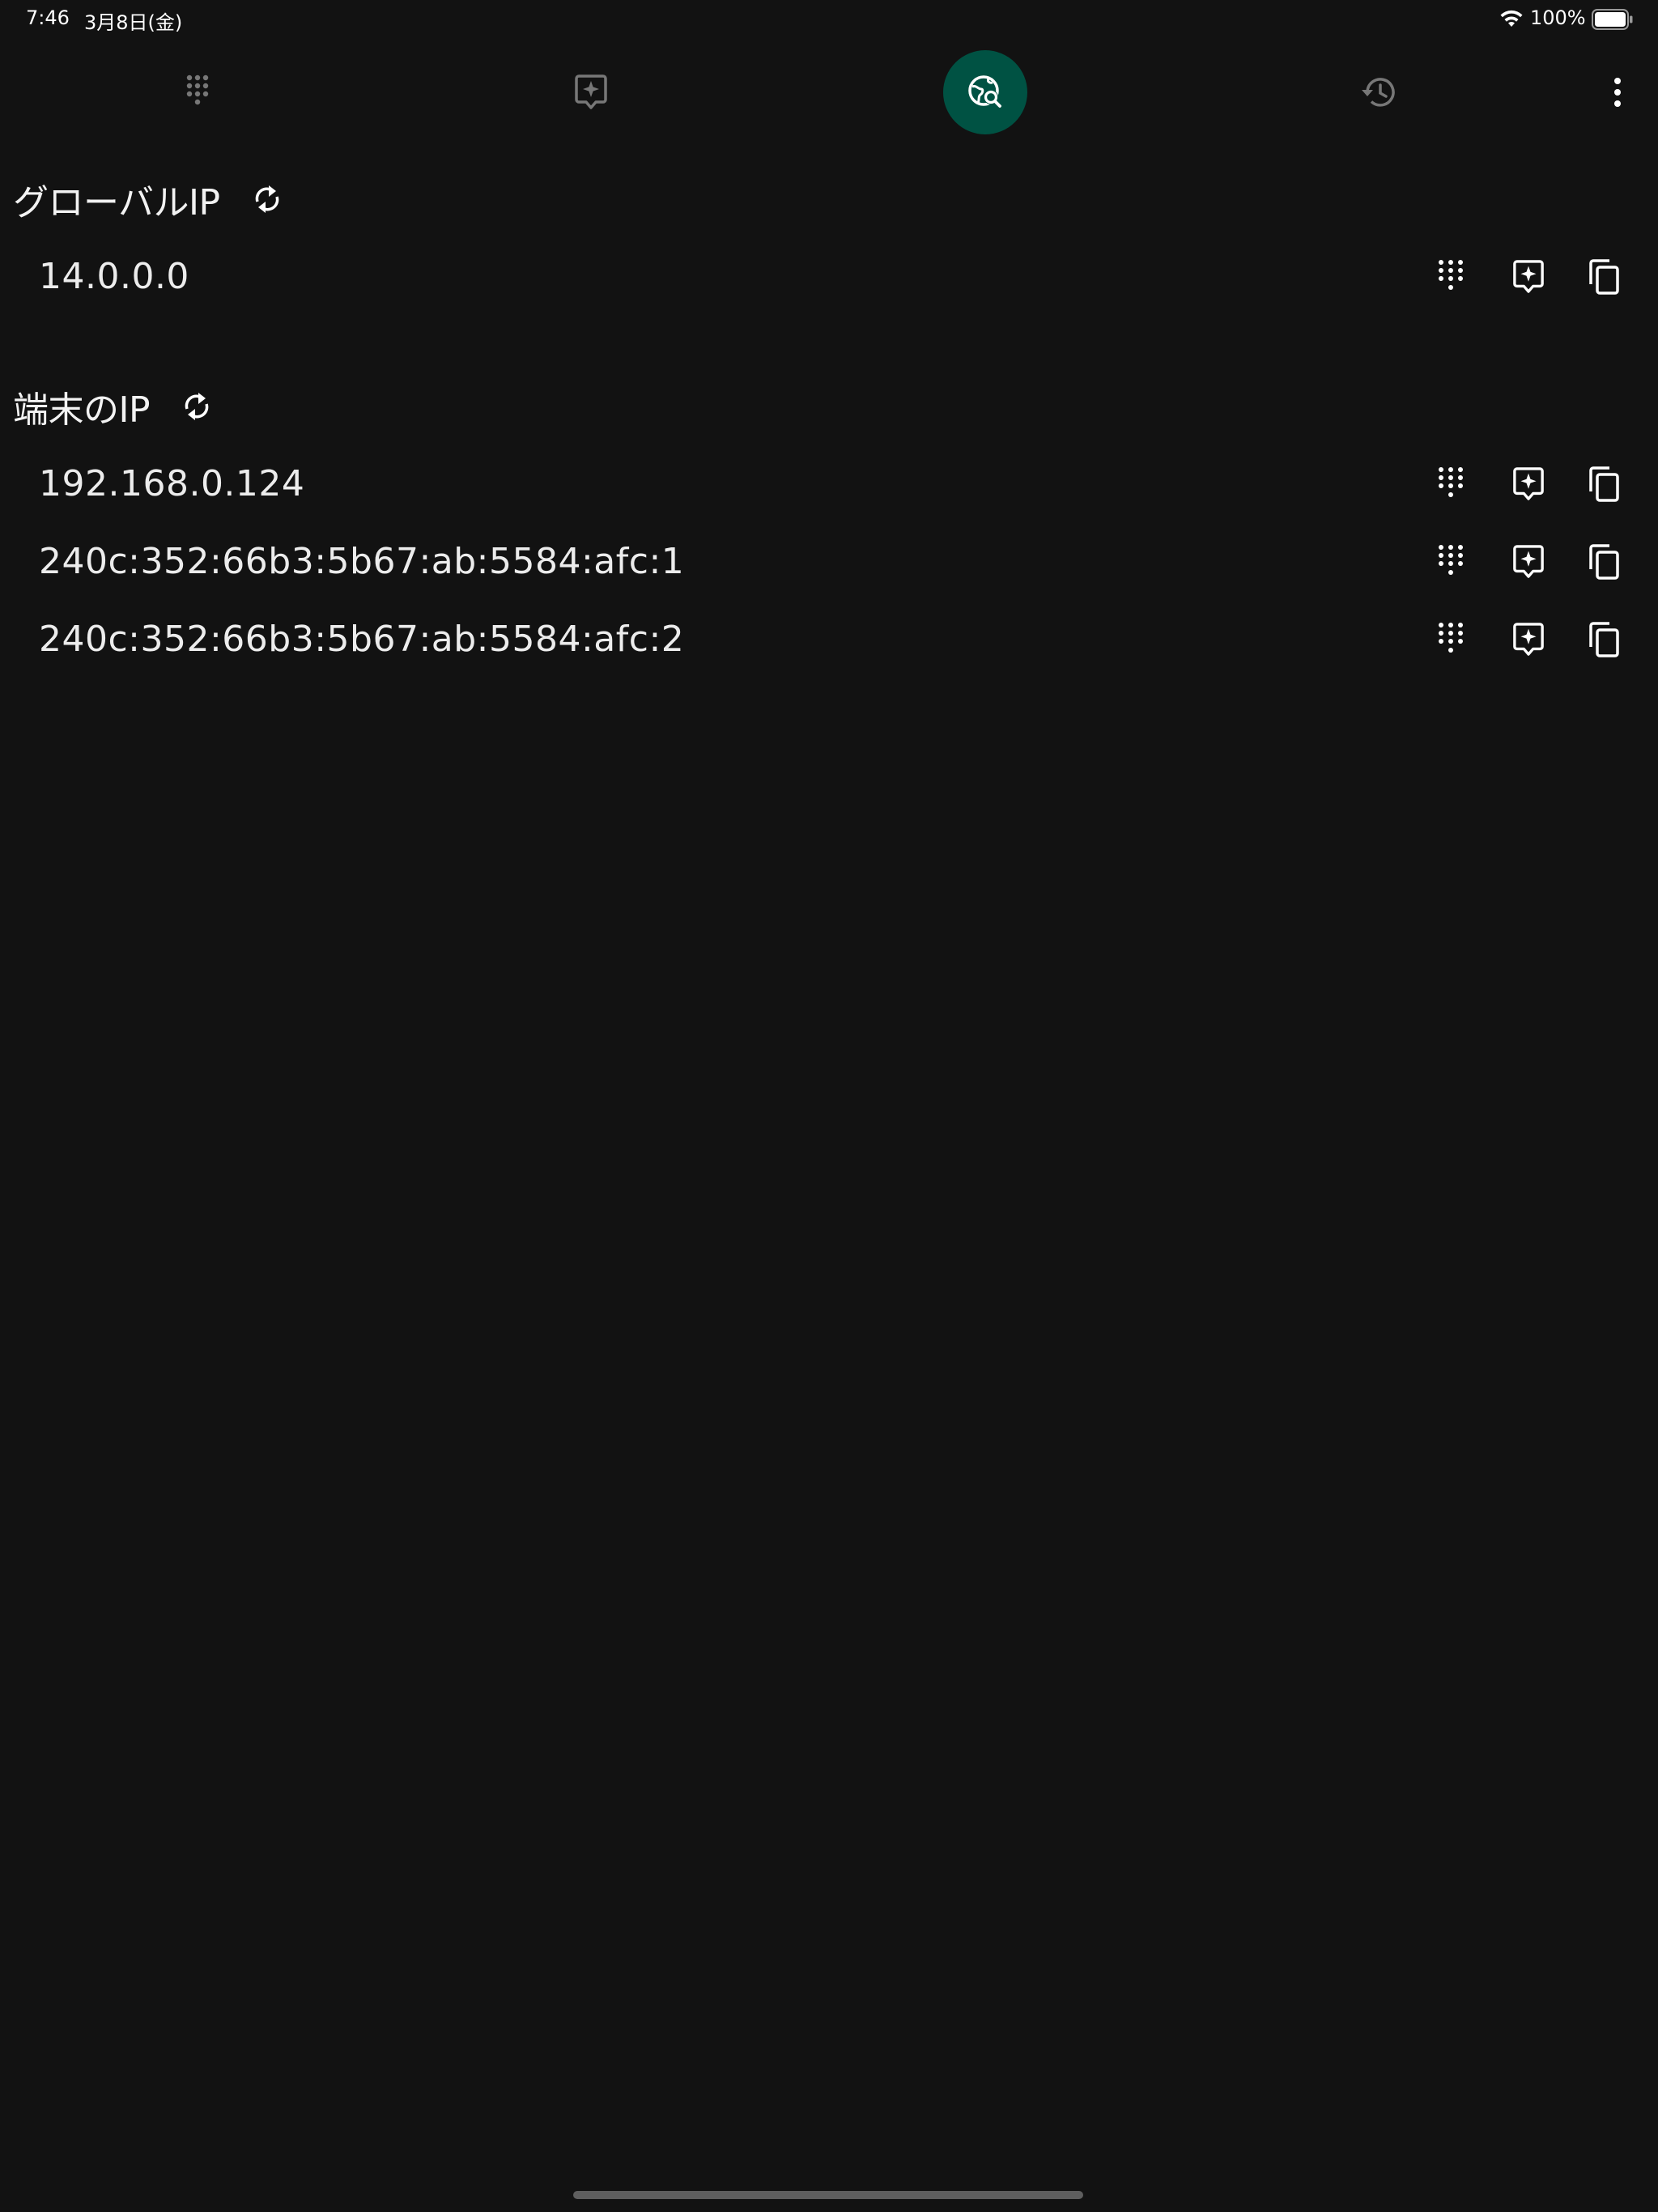 This screenshot has width=1658, height=2212. I want to click on device-ip-title: 端末のIP, so click(82, 410).